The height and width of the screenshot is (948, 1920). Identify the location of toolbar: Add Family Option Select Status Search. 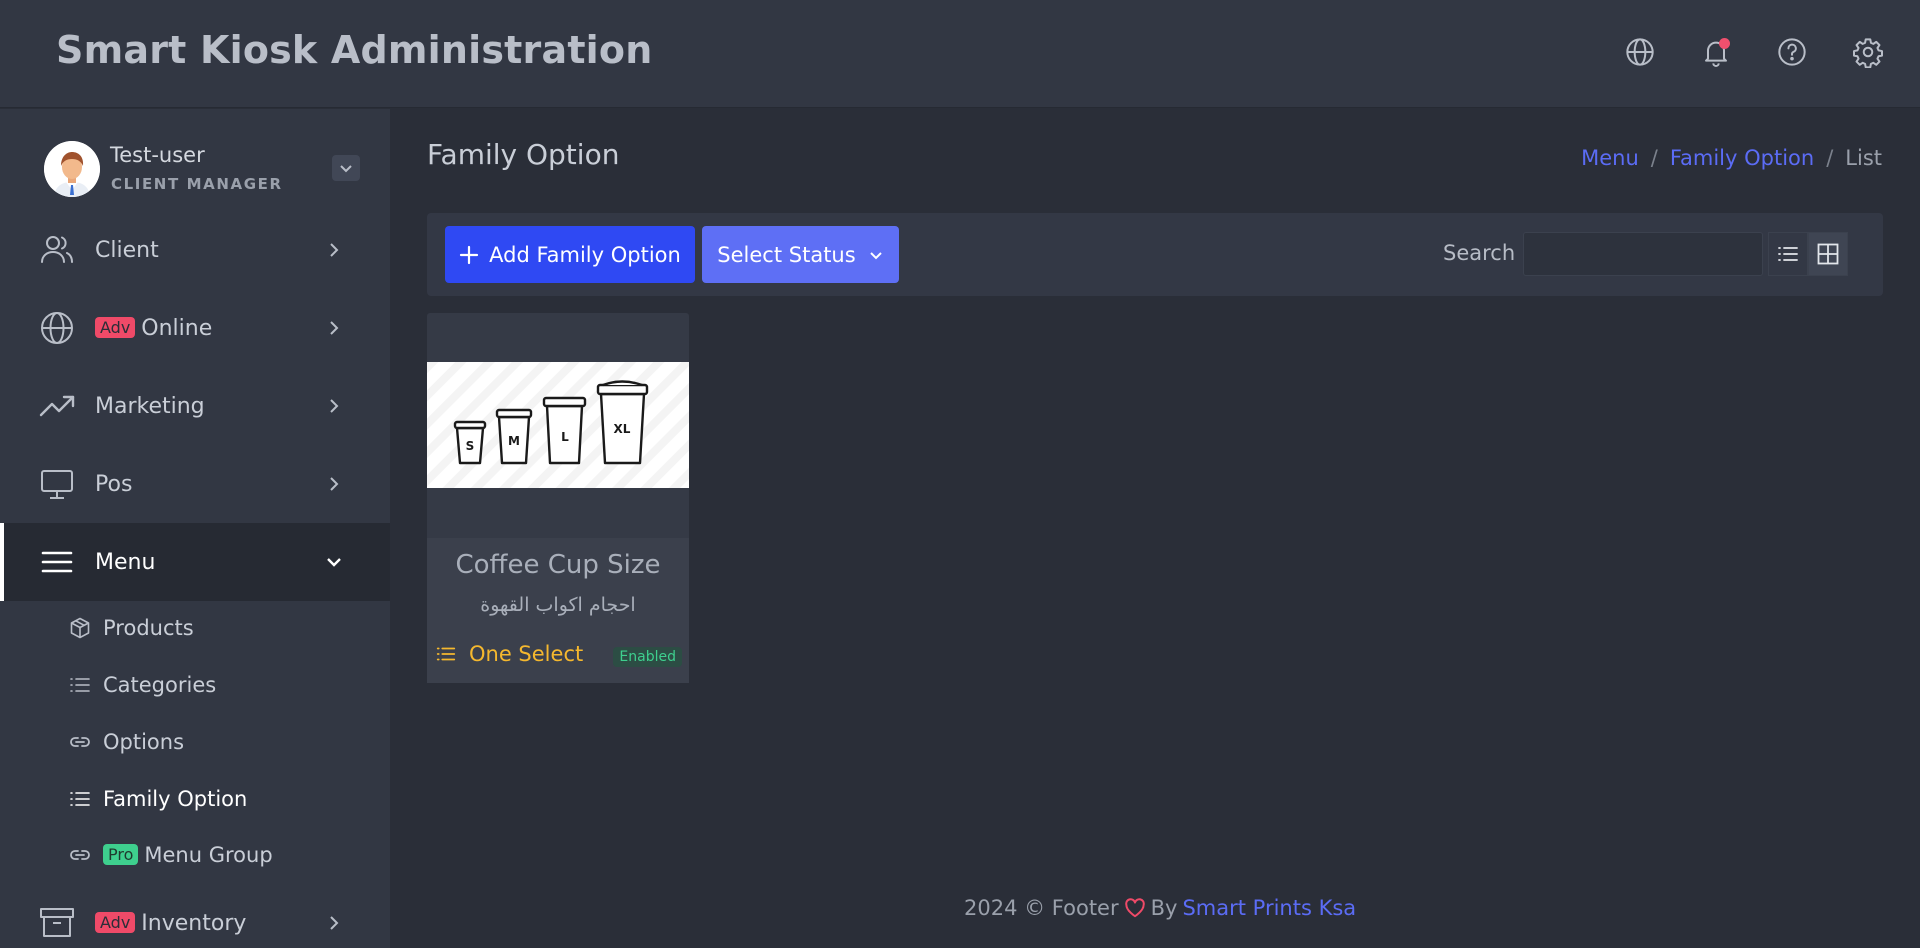
(1155, 254).